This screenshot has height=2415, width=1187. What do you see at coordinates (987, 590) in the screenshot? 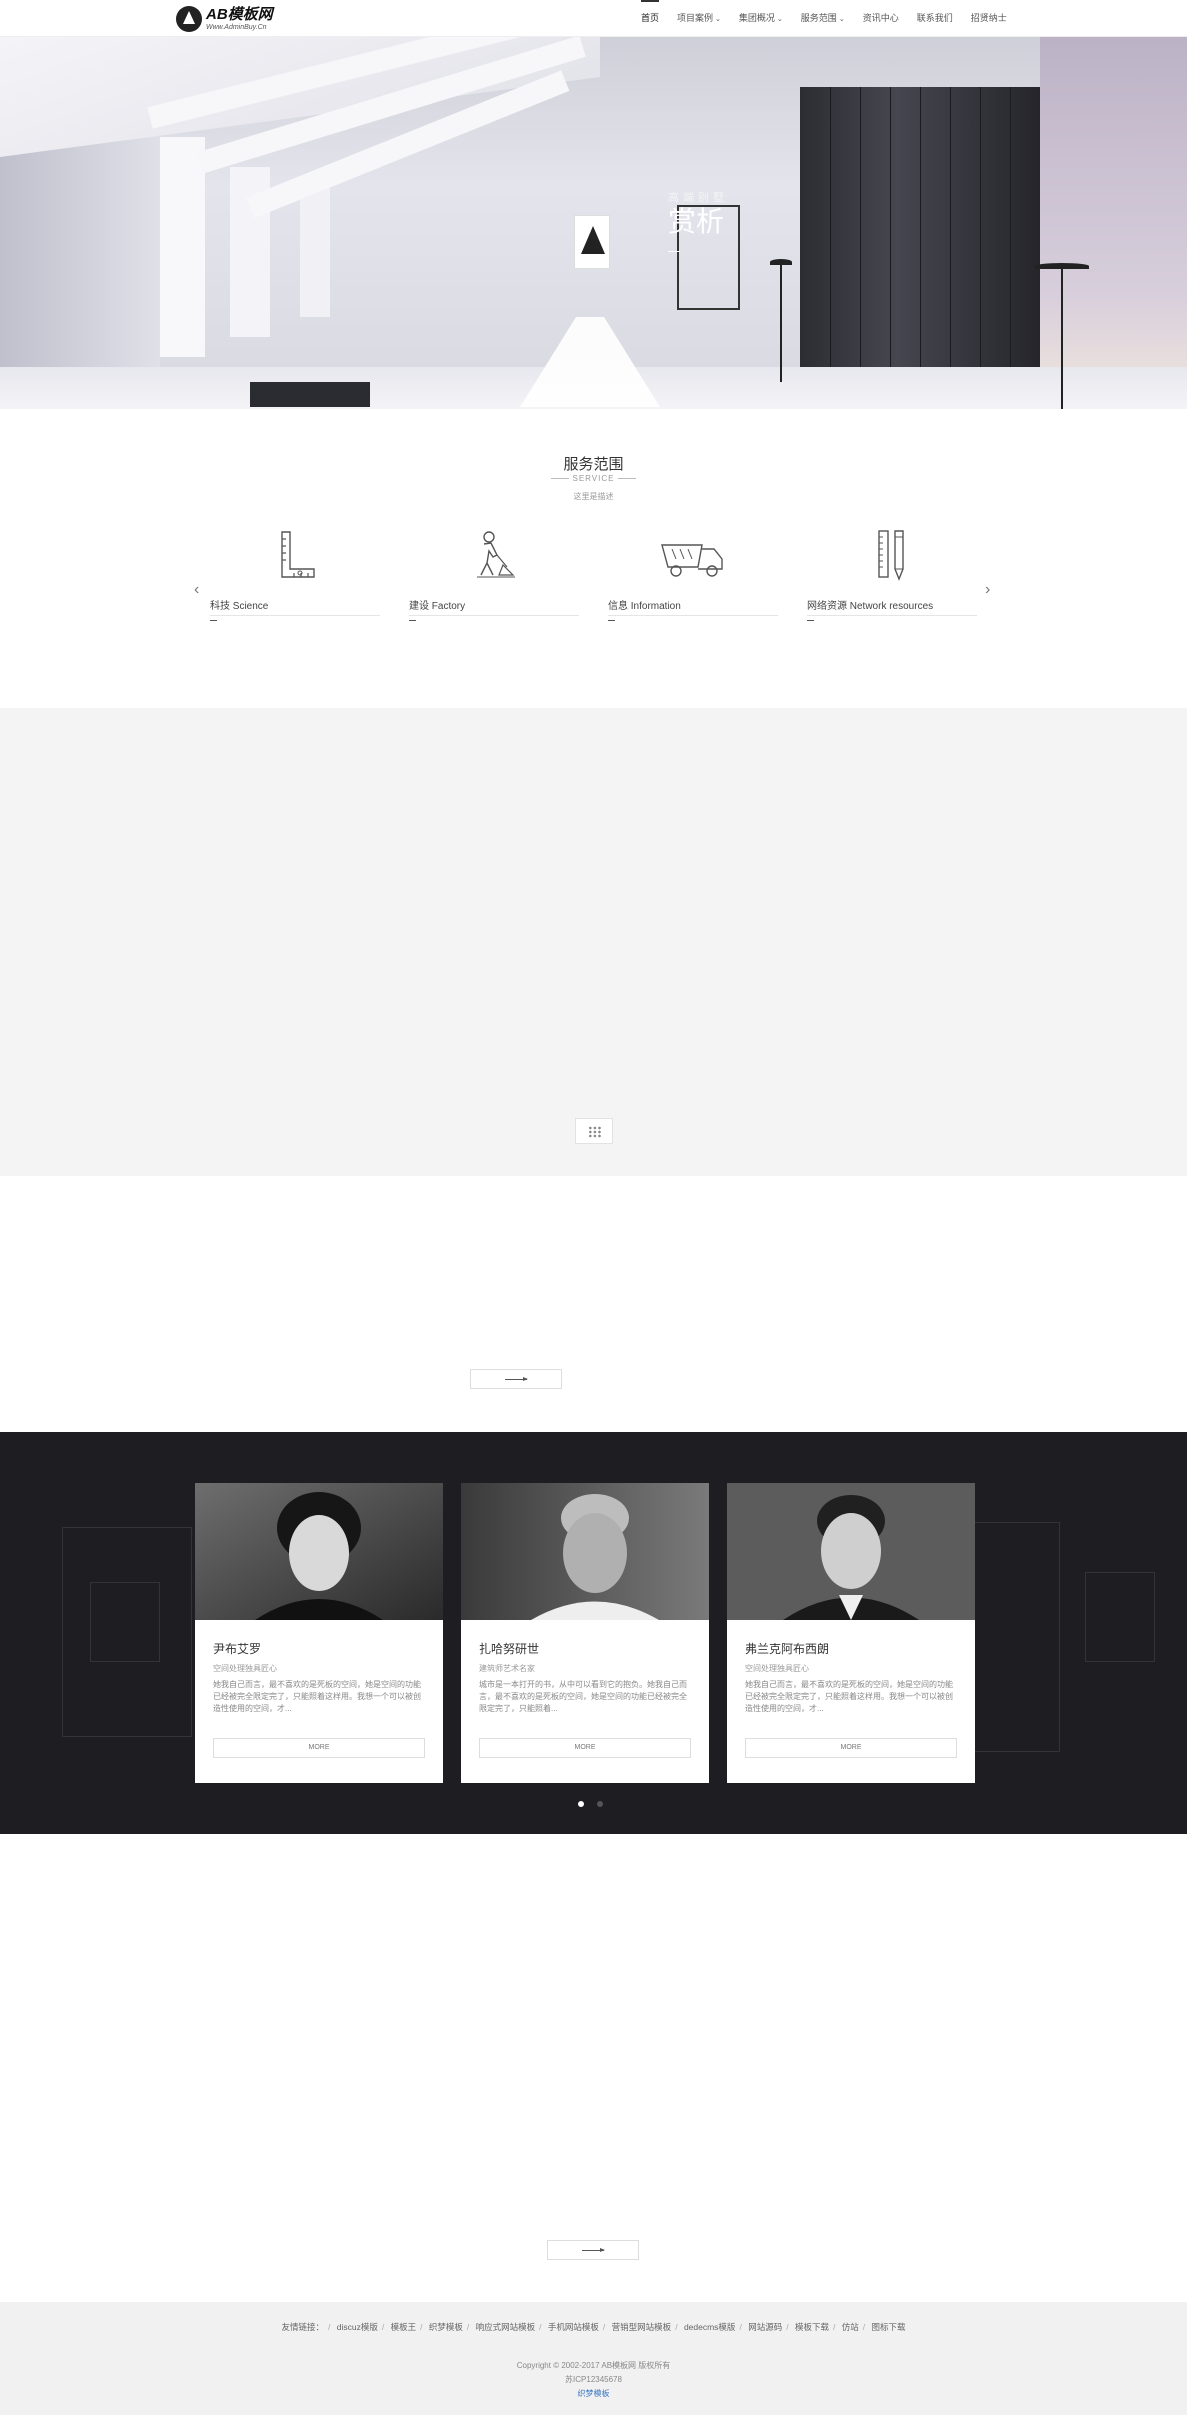
I see `chevron-right-icon: ›` at bounding box center [987, 590].